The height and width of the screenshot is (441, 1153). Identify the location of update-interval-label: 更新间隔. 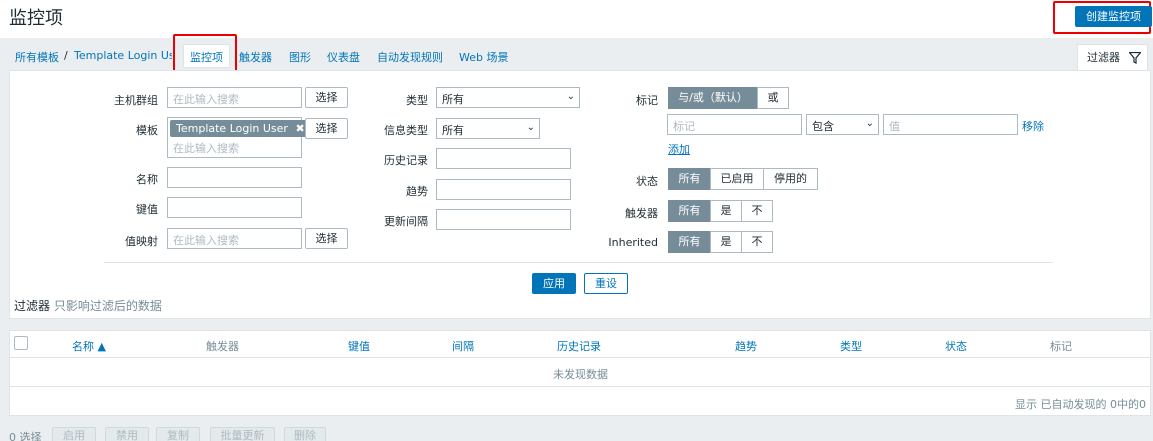
(406, 221).